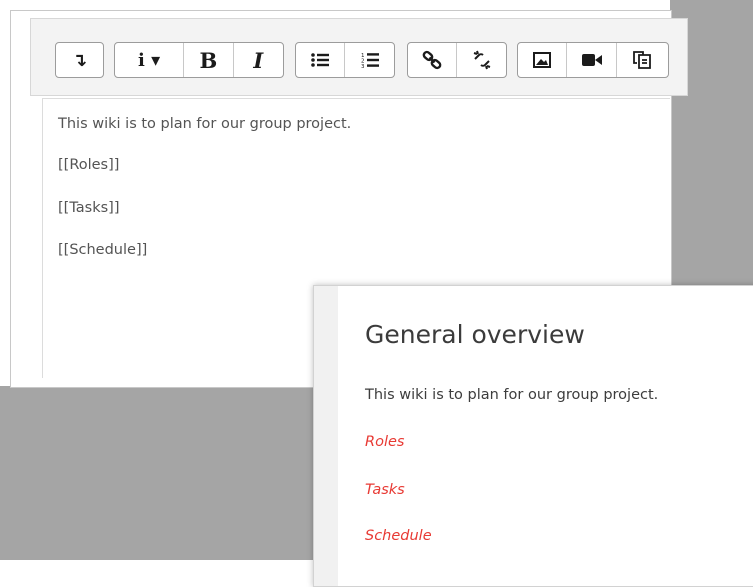 This screenshot has height=587, width=753. I want to click on toolbar-group-media, so click(593, 60).